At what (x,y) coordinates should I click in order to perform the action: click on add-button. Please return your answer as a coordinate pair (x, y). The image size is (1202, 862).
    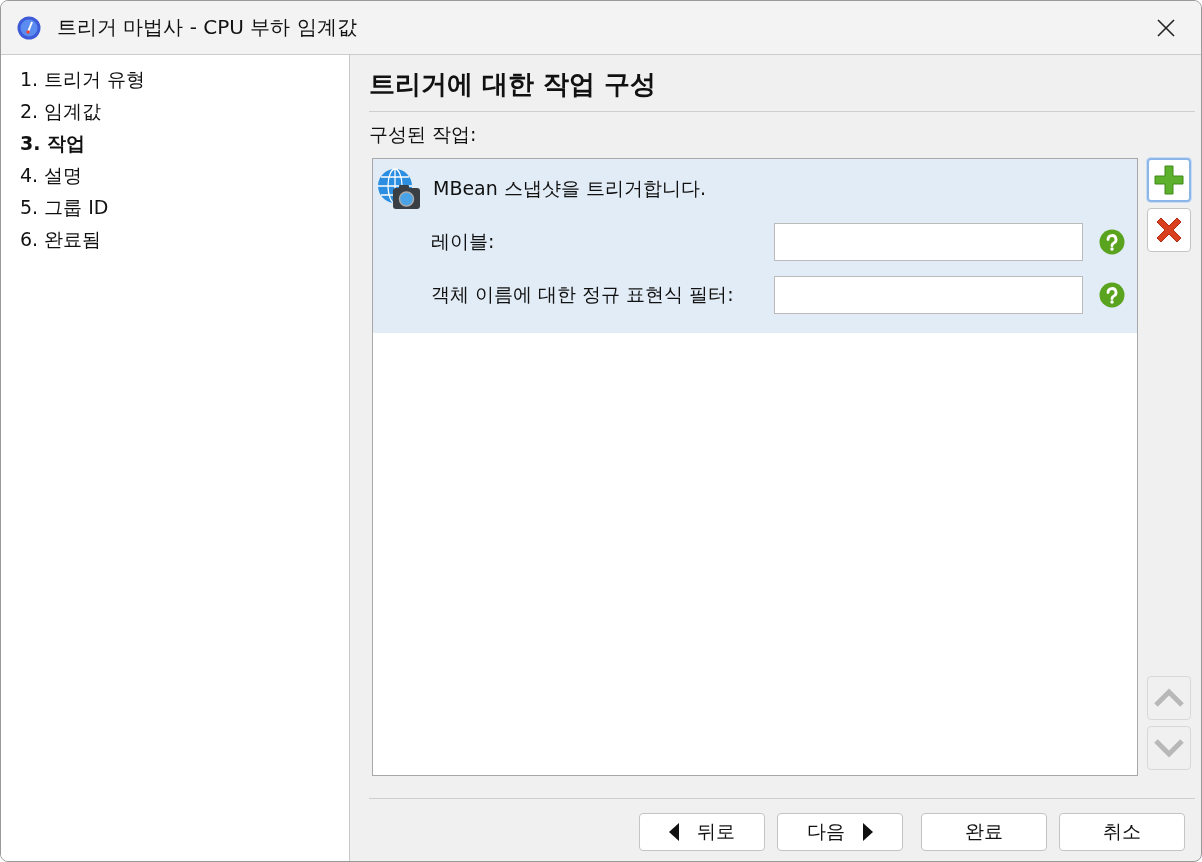
    Looking at the image, I should click on (1169, 180).